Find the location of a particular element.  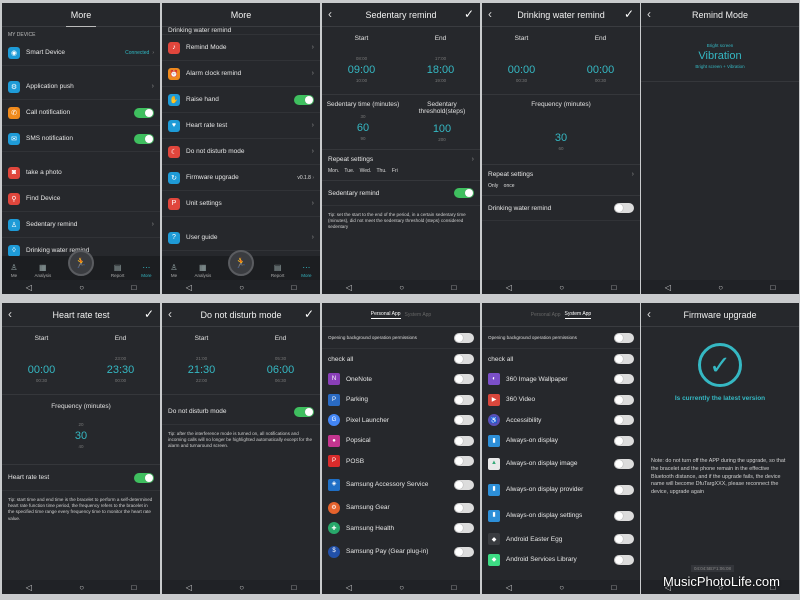

end-picker: End 23:00 23:30 00:00 is located at coordinates (121, 359).